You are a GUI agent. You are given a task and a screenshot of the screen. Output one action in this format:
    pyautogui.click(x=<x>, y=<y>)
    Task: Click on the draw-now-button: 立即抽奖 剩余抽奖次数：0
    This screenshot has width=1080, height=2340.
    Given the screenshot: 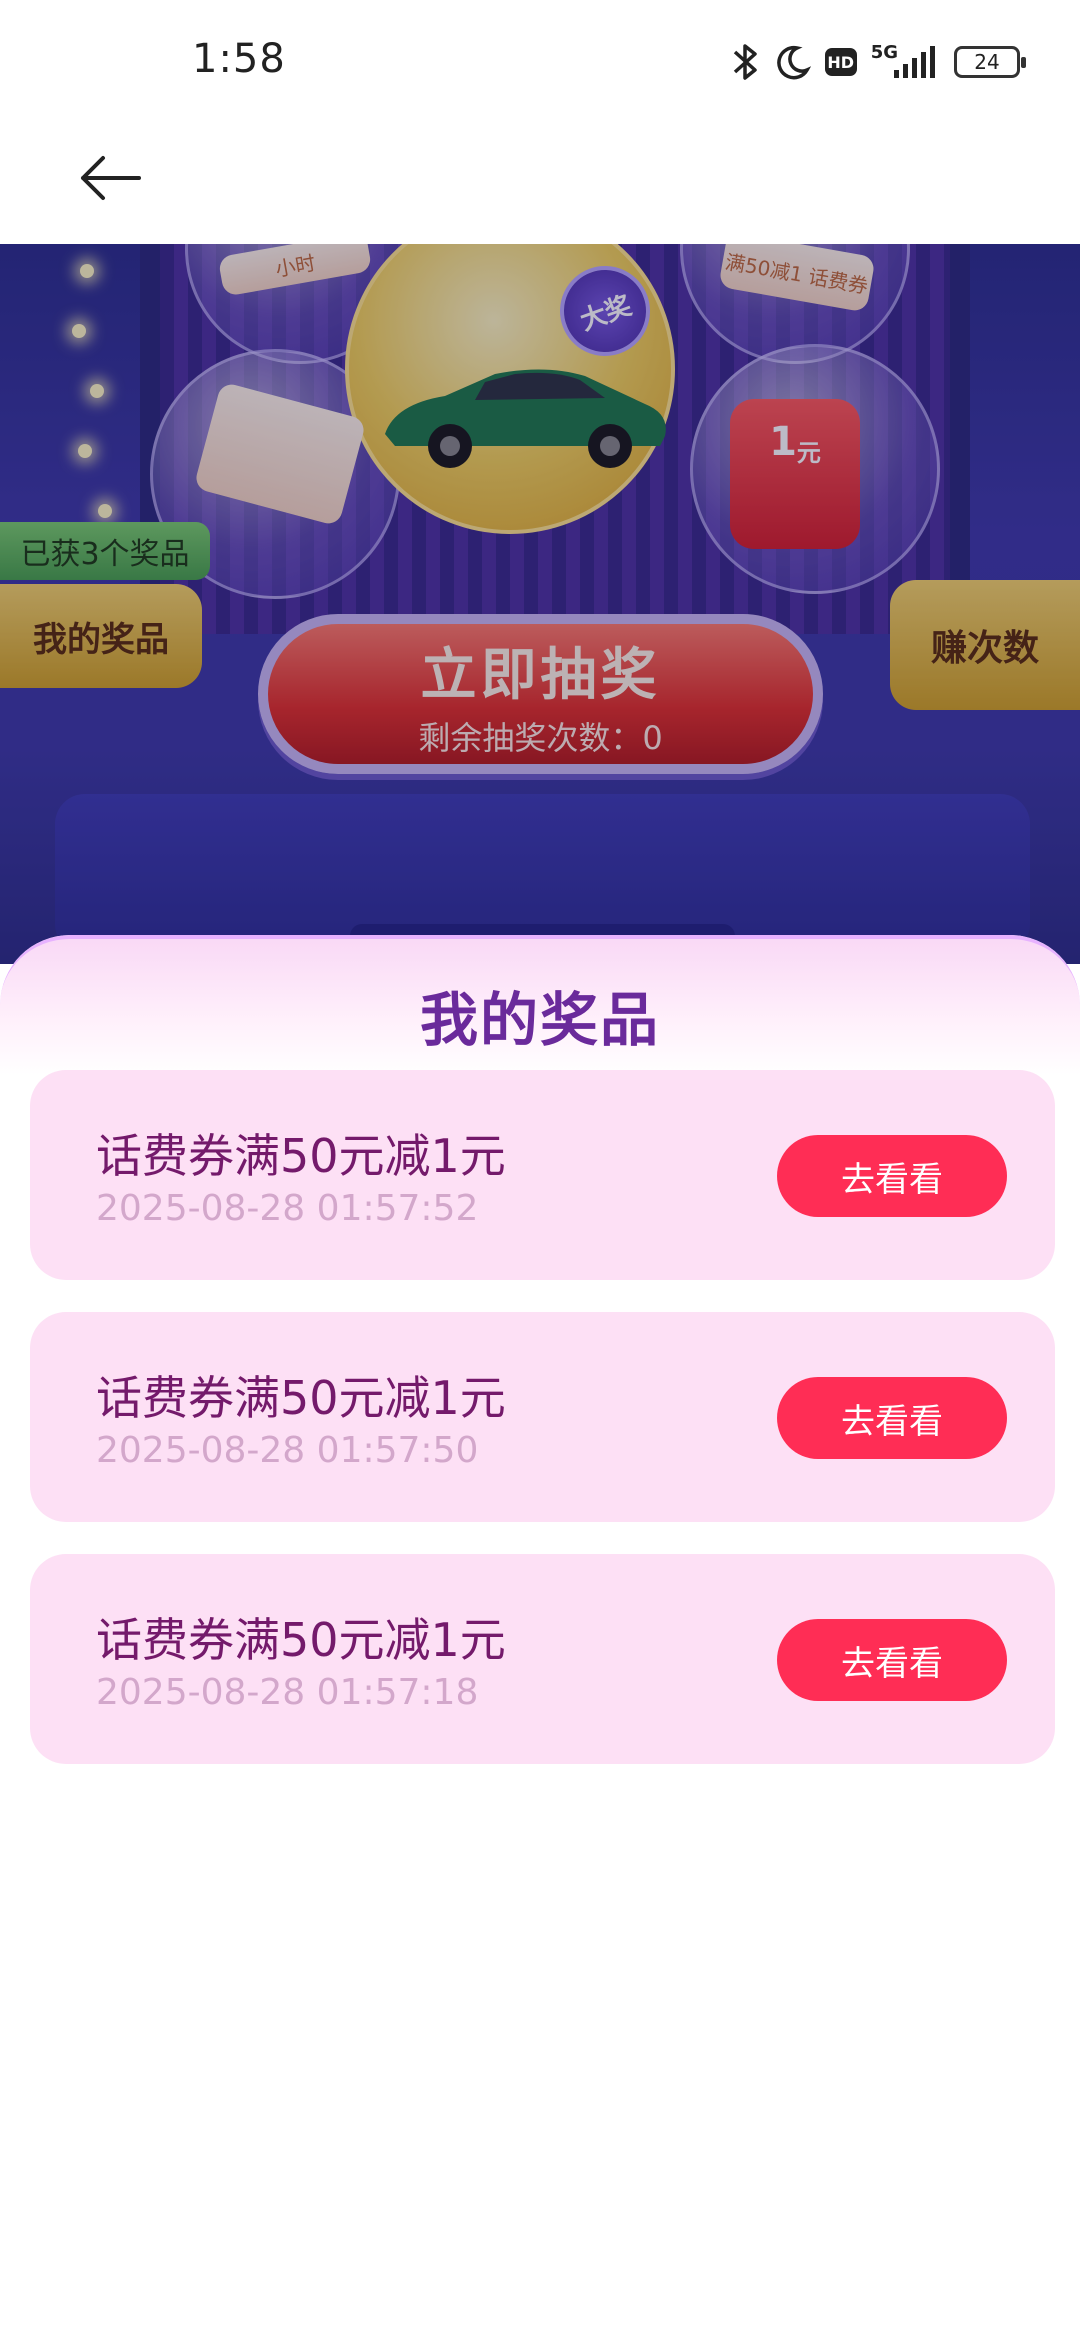 What is the action you would take?
    pyautogui.click(x=540, y=694)
    